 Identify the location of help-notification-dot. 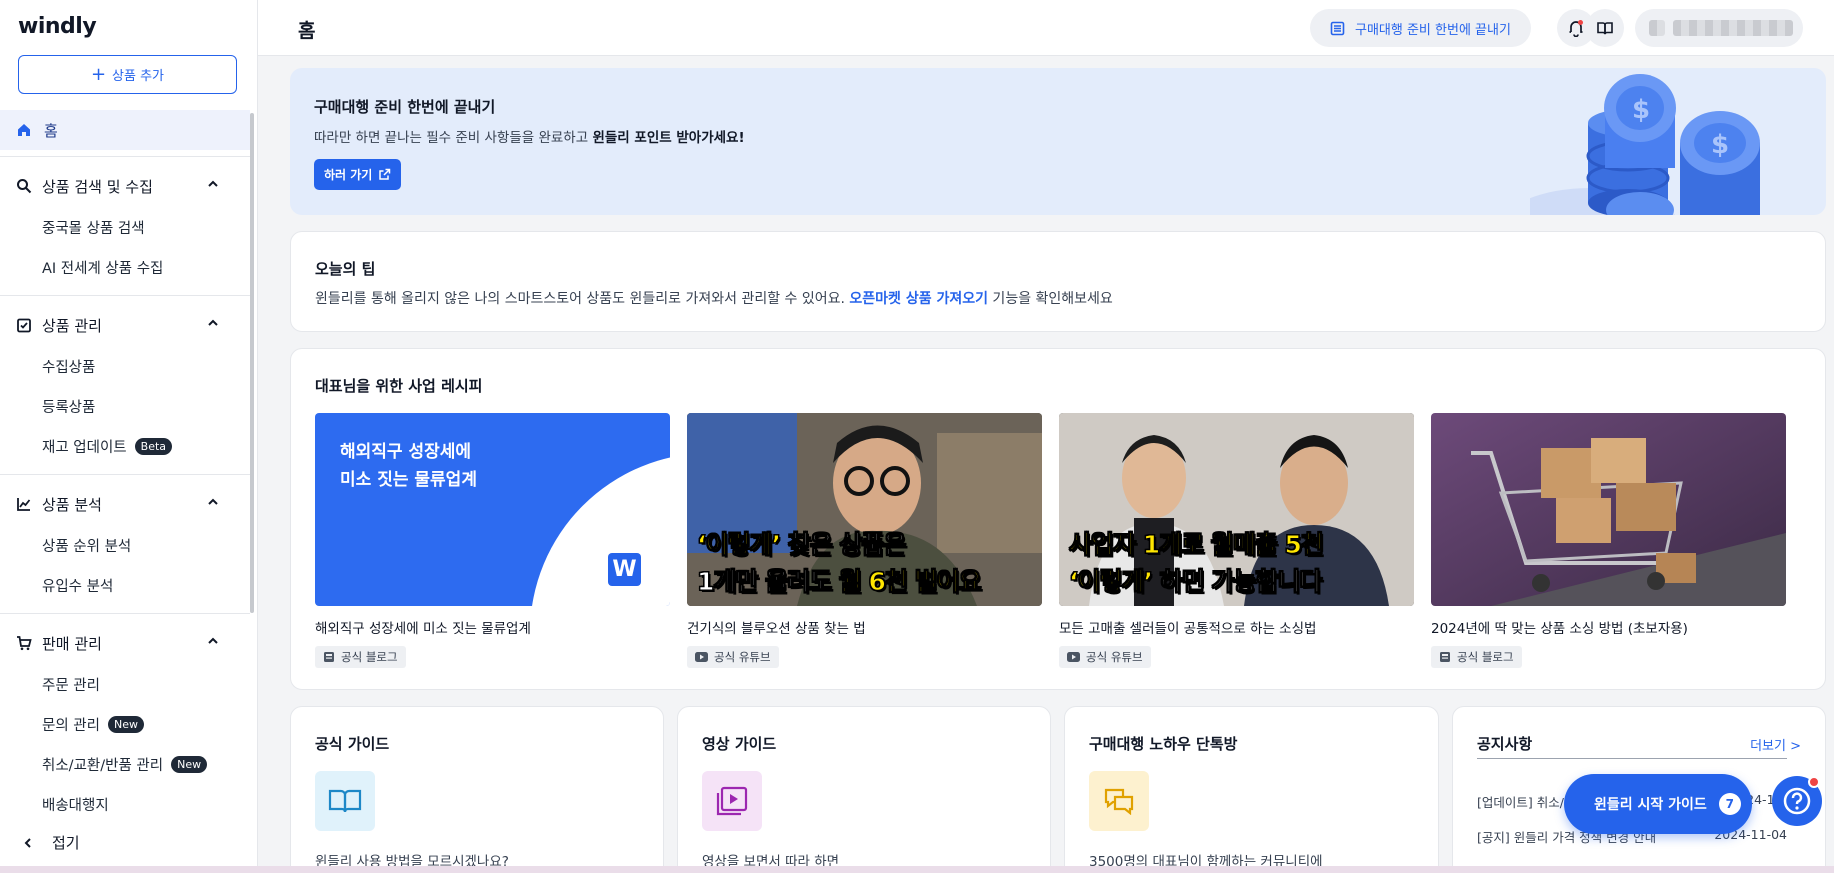
(1814, 782).